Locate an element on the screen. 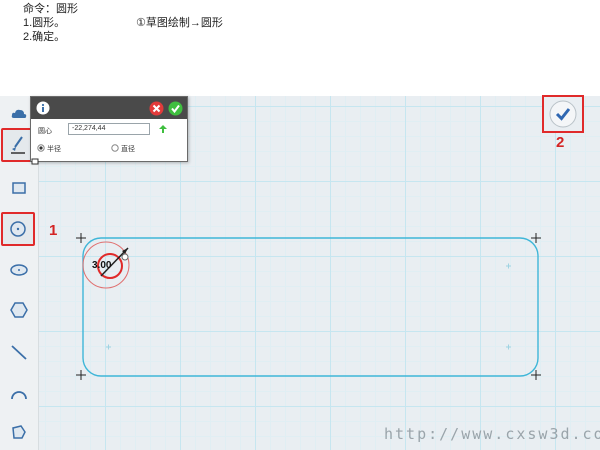 The width and height of the screenshot is (600, 450). polygon-tool-button is located at coordinates (19, 432).